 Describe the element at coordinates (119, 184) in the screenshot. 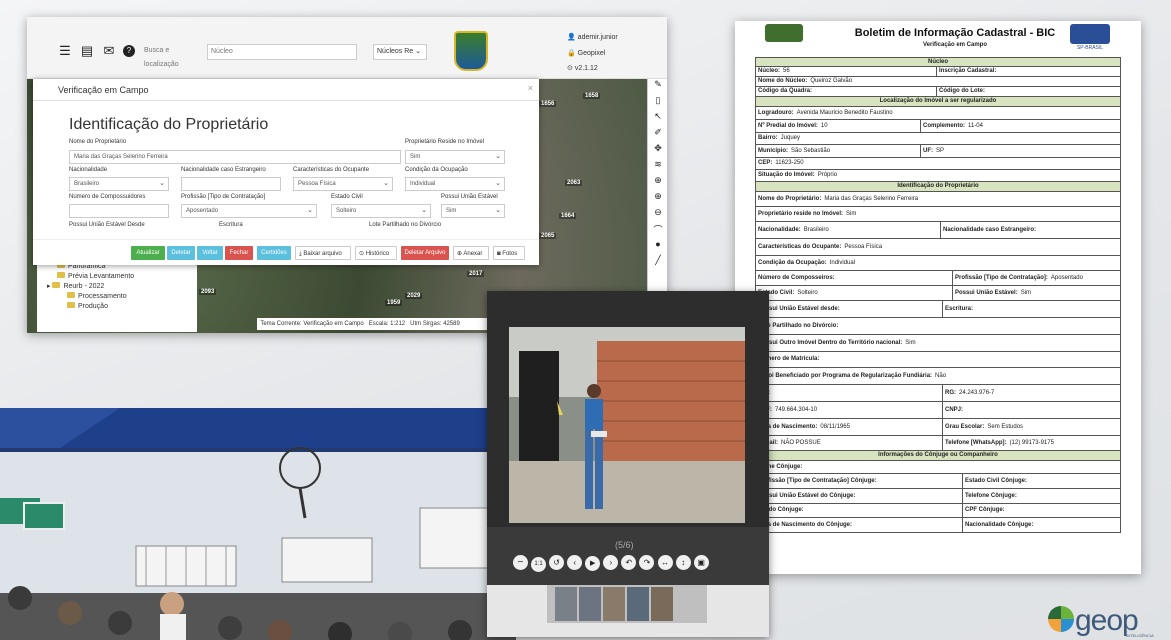

I see `nacionalidade-select: Brasileiro ⌄` at that location.